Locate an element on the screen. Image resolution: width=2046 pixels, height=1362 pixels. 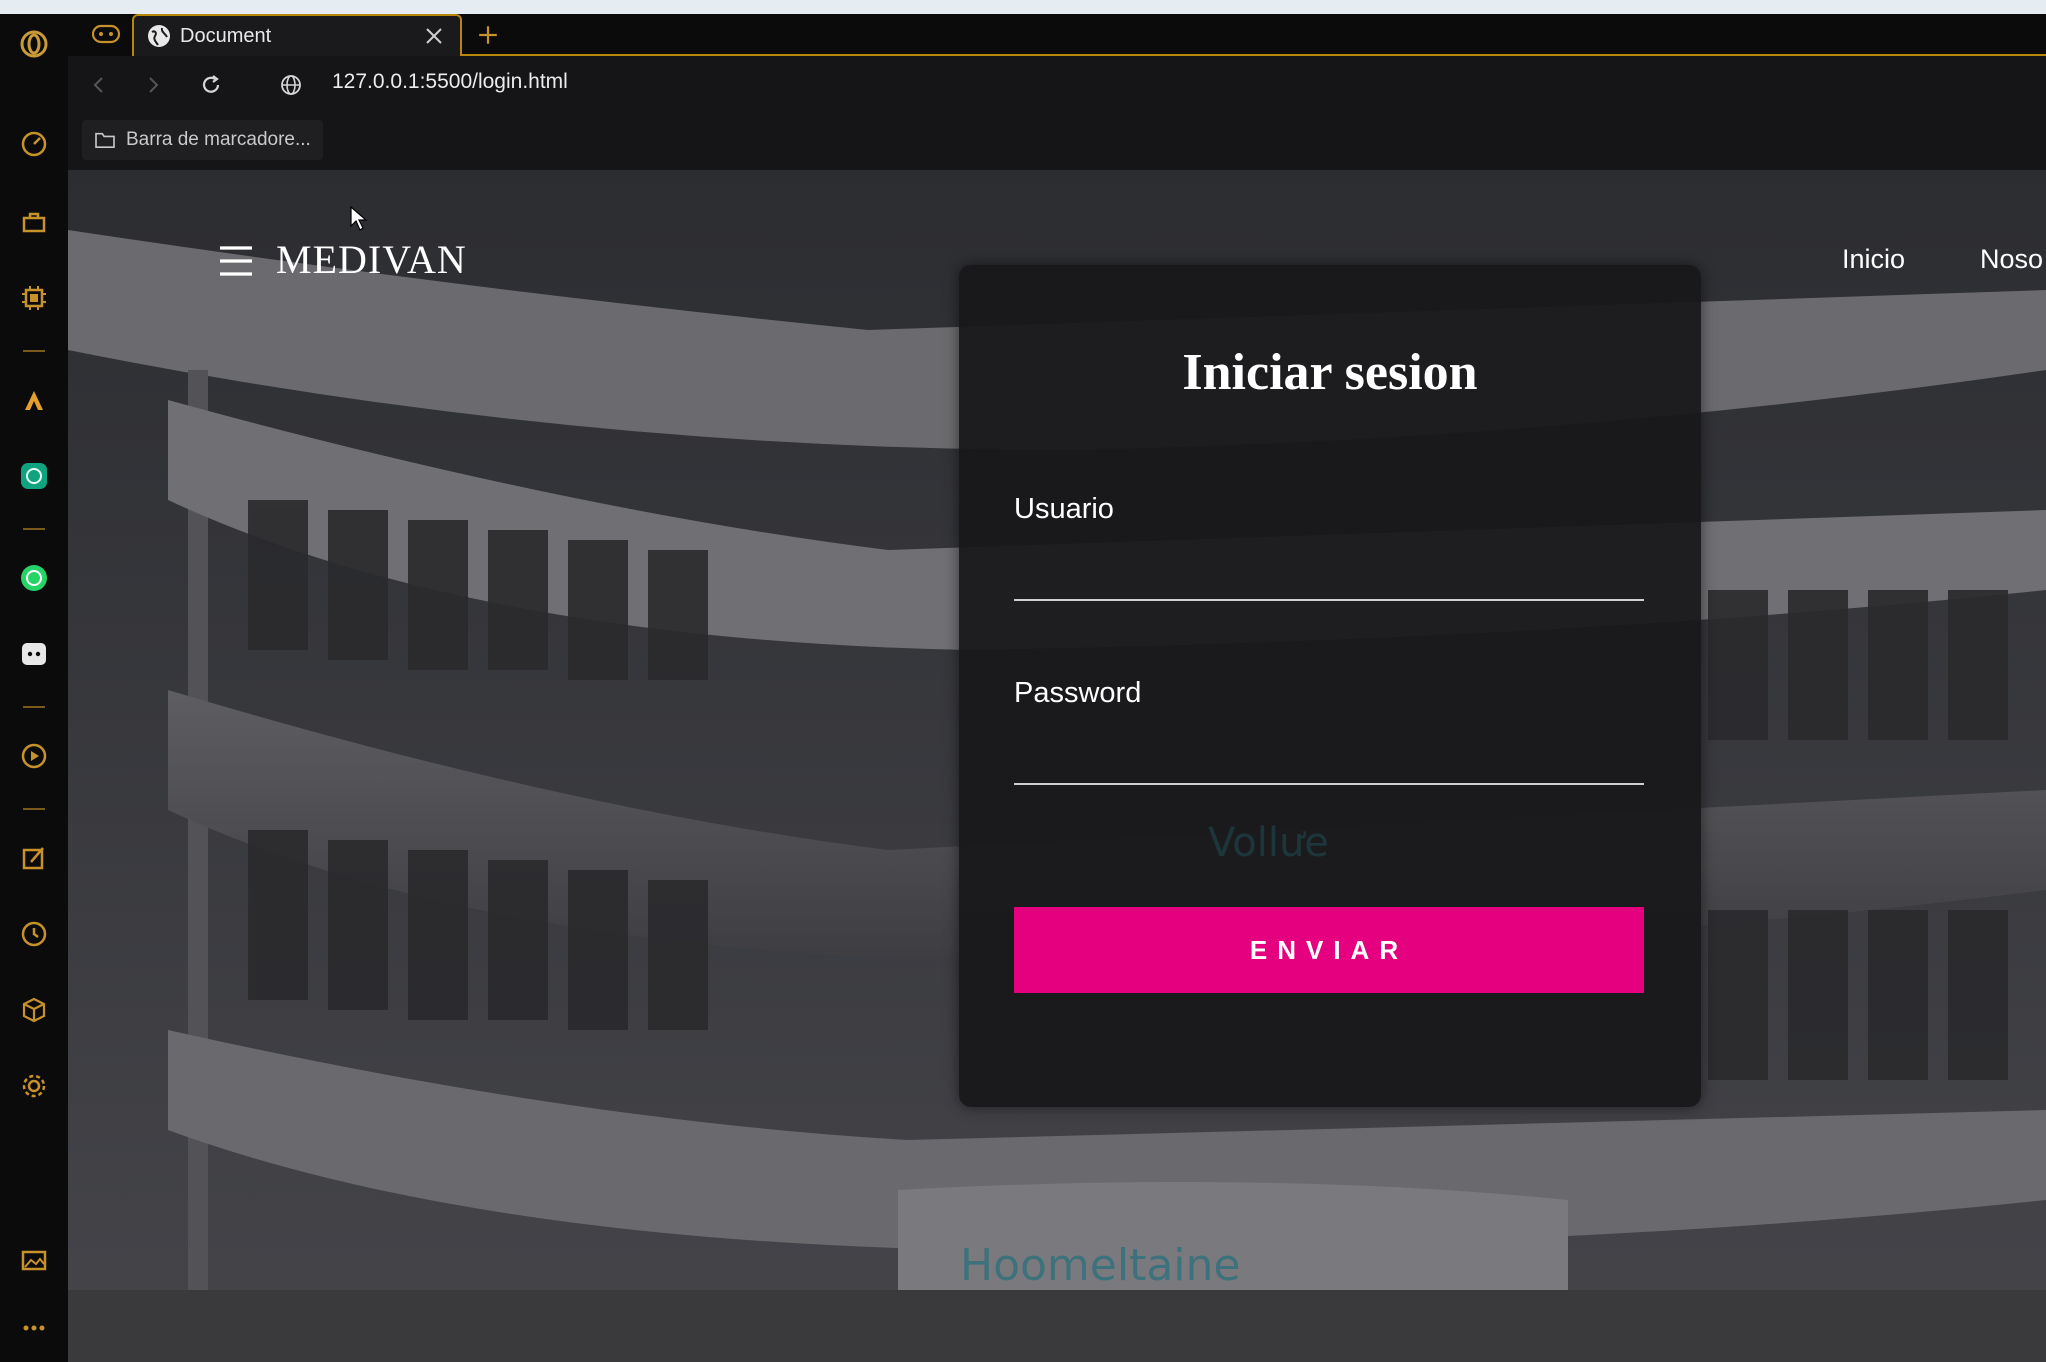
reload-icon is located at coordinates (211, 85).